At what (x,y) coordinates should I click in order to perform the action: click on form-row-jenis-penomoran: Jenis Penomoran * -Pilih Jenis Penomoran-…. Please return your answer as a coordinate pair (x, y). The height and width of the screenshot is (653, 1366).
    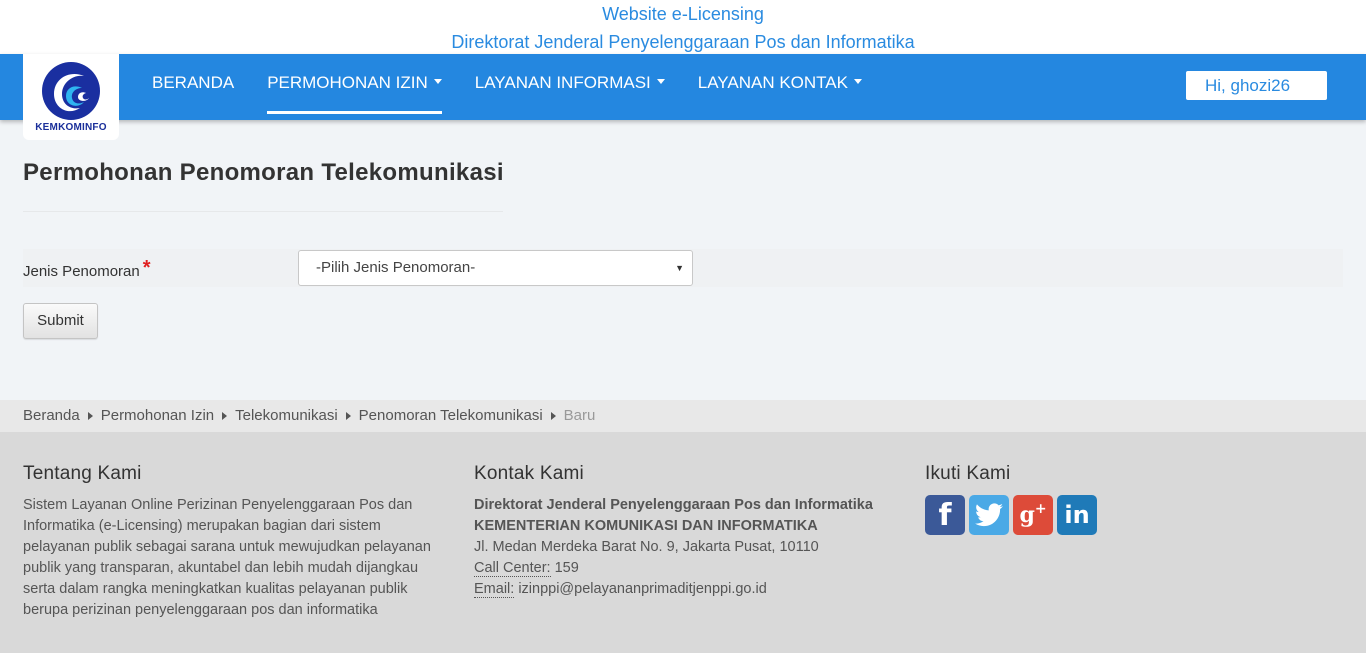
    Looking at the image, I should click on (683, 268).